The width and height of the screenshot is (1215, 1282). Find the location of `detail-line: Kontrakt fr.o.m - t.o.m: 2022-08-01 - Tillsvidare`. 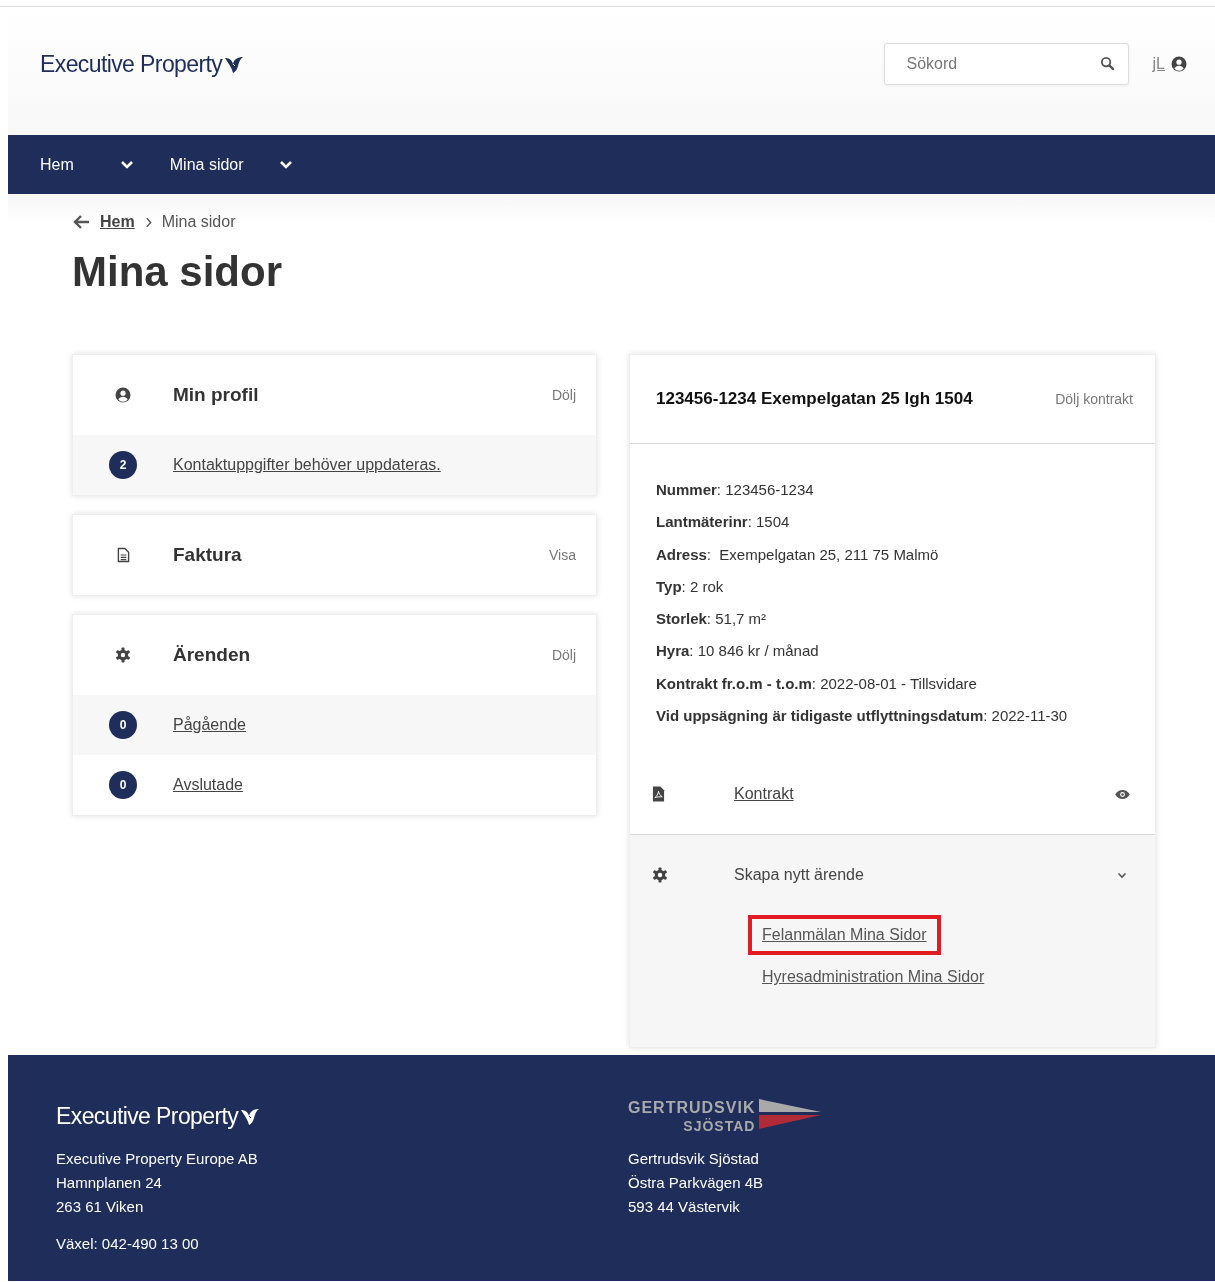

detail-line: Kontrakt fr.o.m - t.o.m: 2022-08-01 - Tillsvidare is located at coordinates (817, 683).